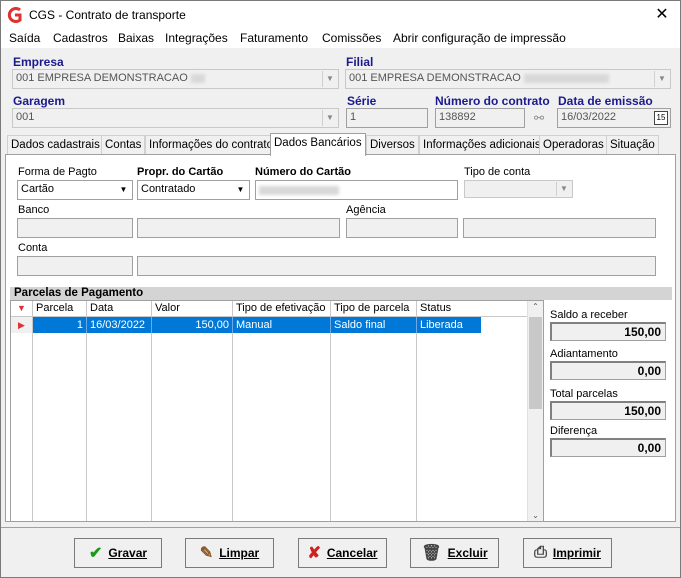 This screenshot has height=578, width=681. I want to click on saldo-receber-value: 150,00, so click(608, 331).